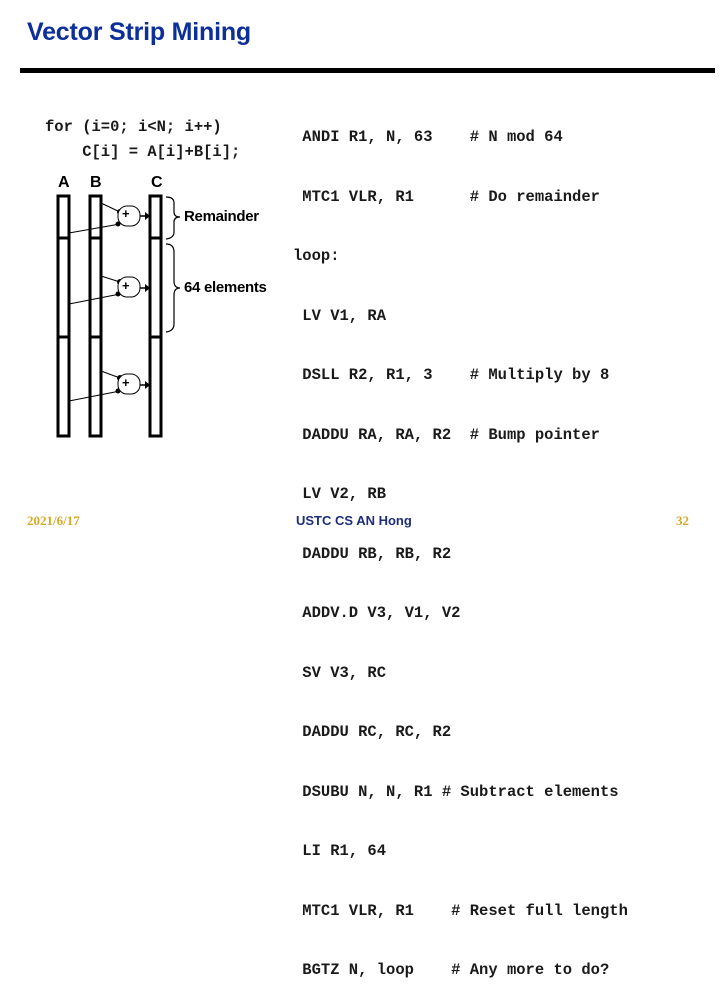  Describe the element at coordinates (460, 852) in the screenshot. I see `assembly-line: LI R1, 64` at that location.